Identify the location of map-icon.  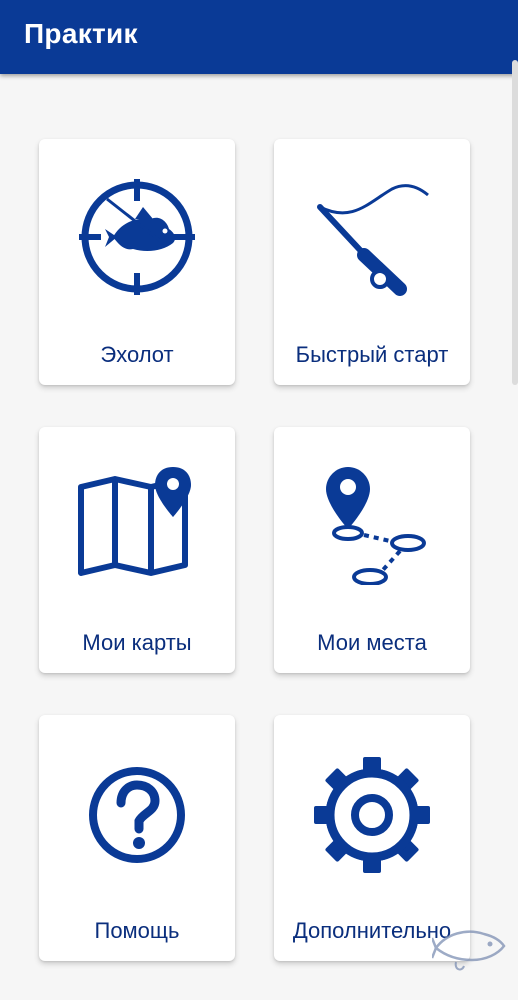
(134, 521).